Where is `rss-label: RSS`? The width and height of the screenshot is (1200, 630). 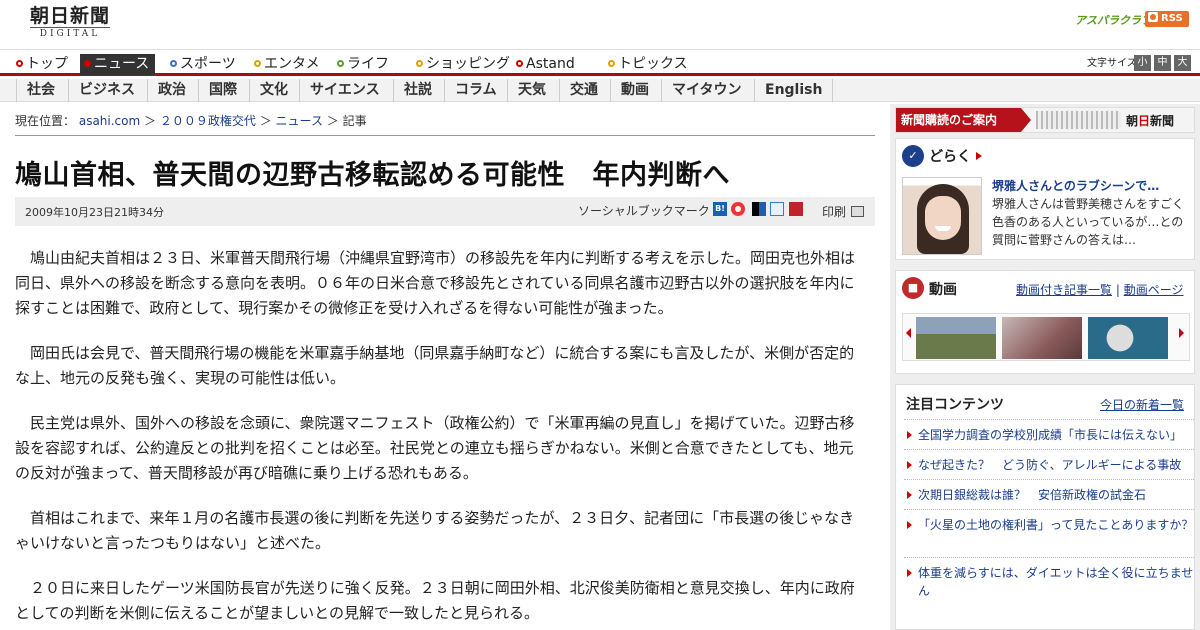
rss-label: RSS is located at coordinates (1172, 18).